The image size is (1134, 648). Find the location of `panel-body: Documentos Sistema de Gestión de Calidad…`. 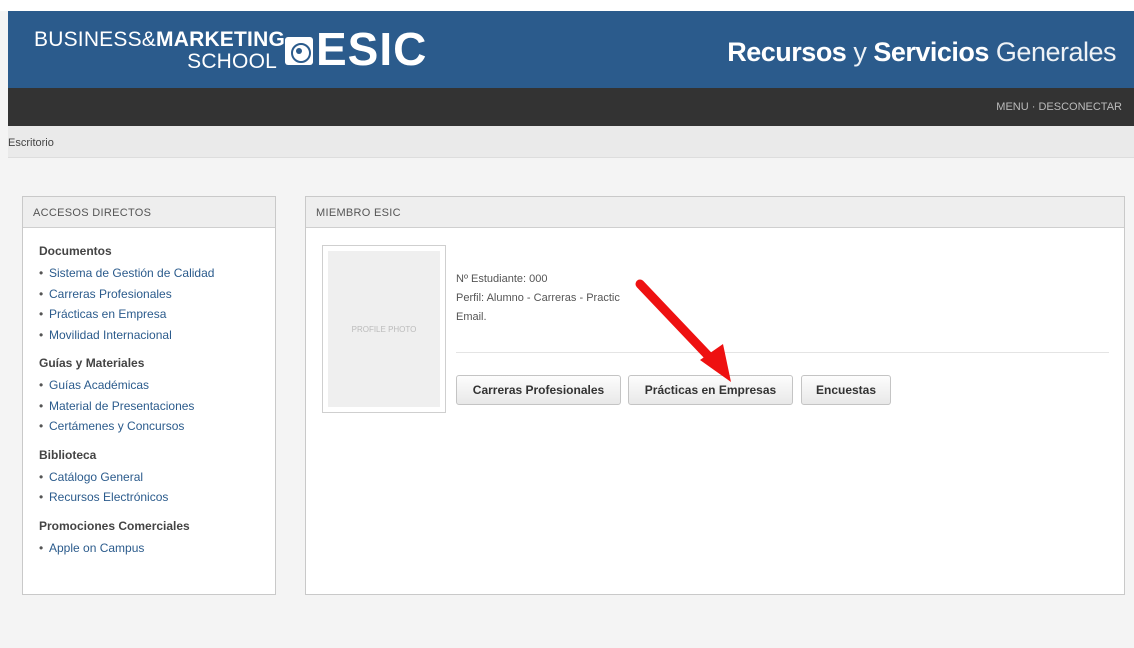

panel-body: Documentos Sistema de Gestión de Calidad… is located at coordinates (149, 393).